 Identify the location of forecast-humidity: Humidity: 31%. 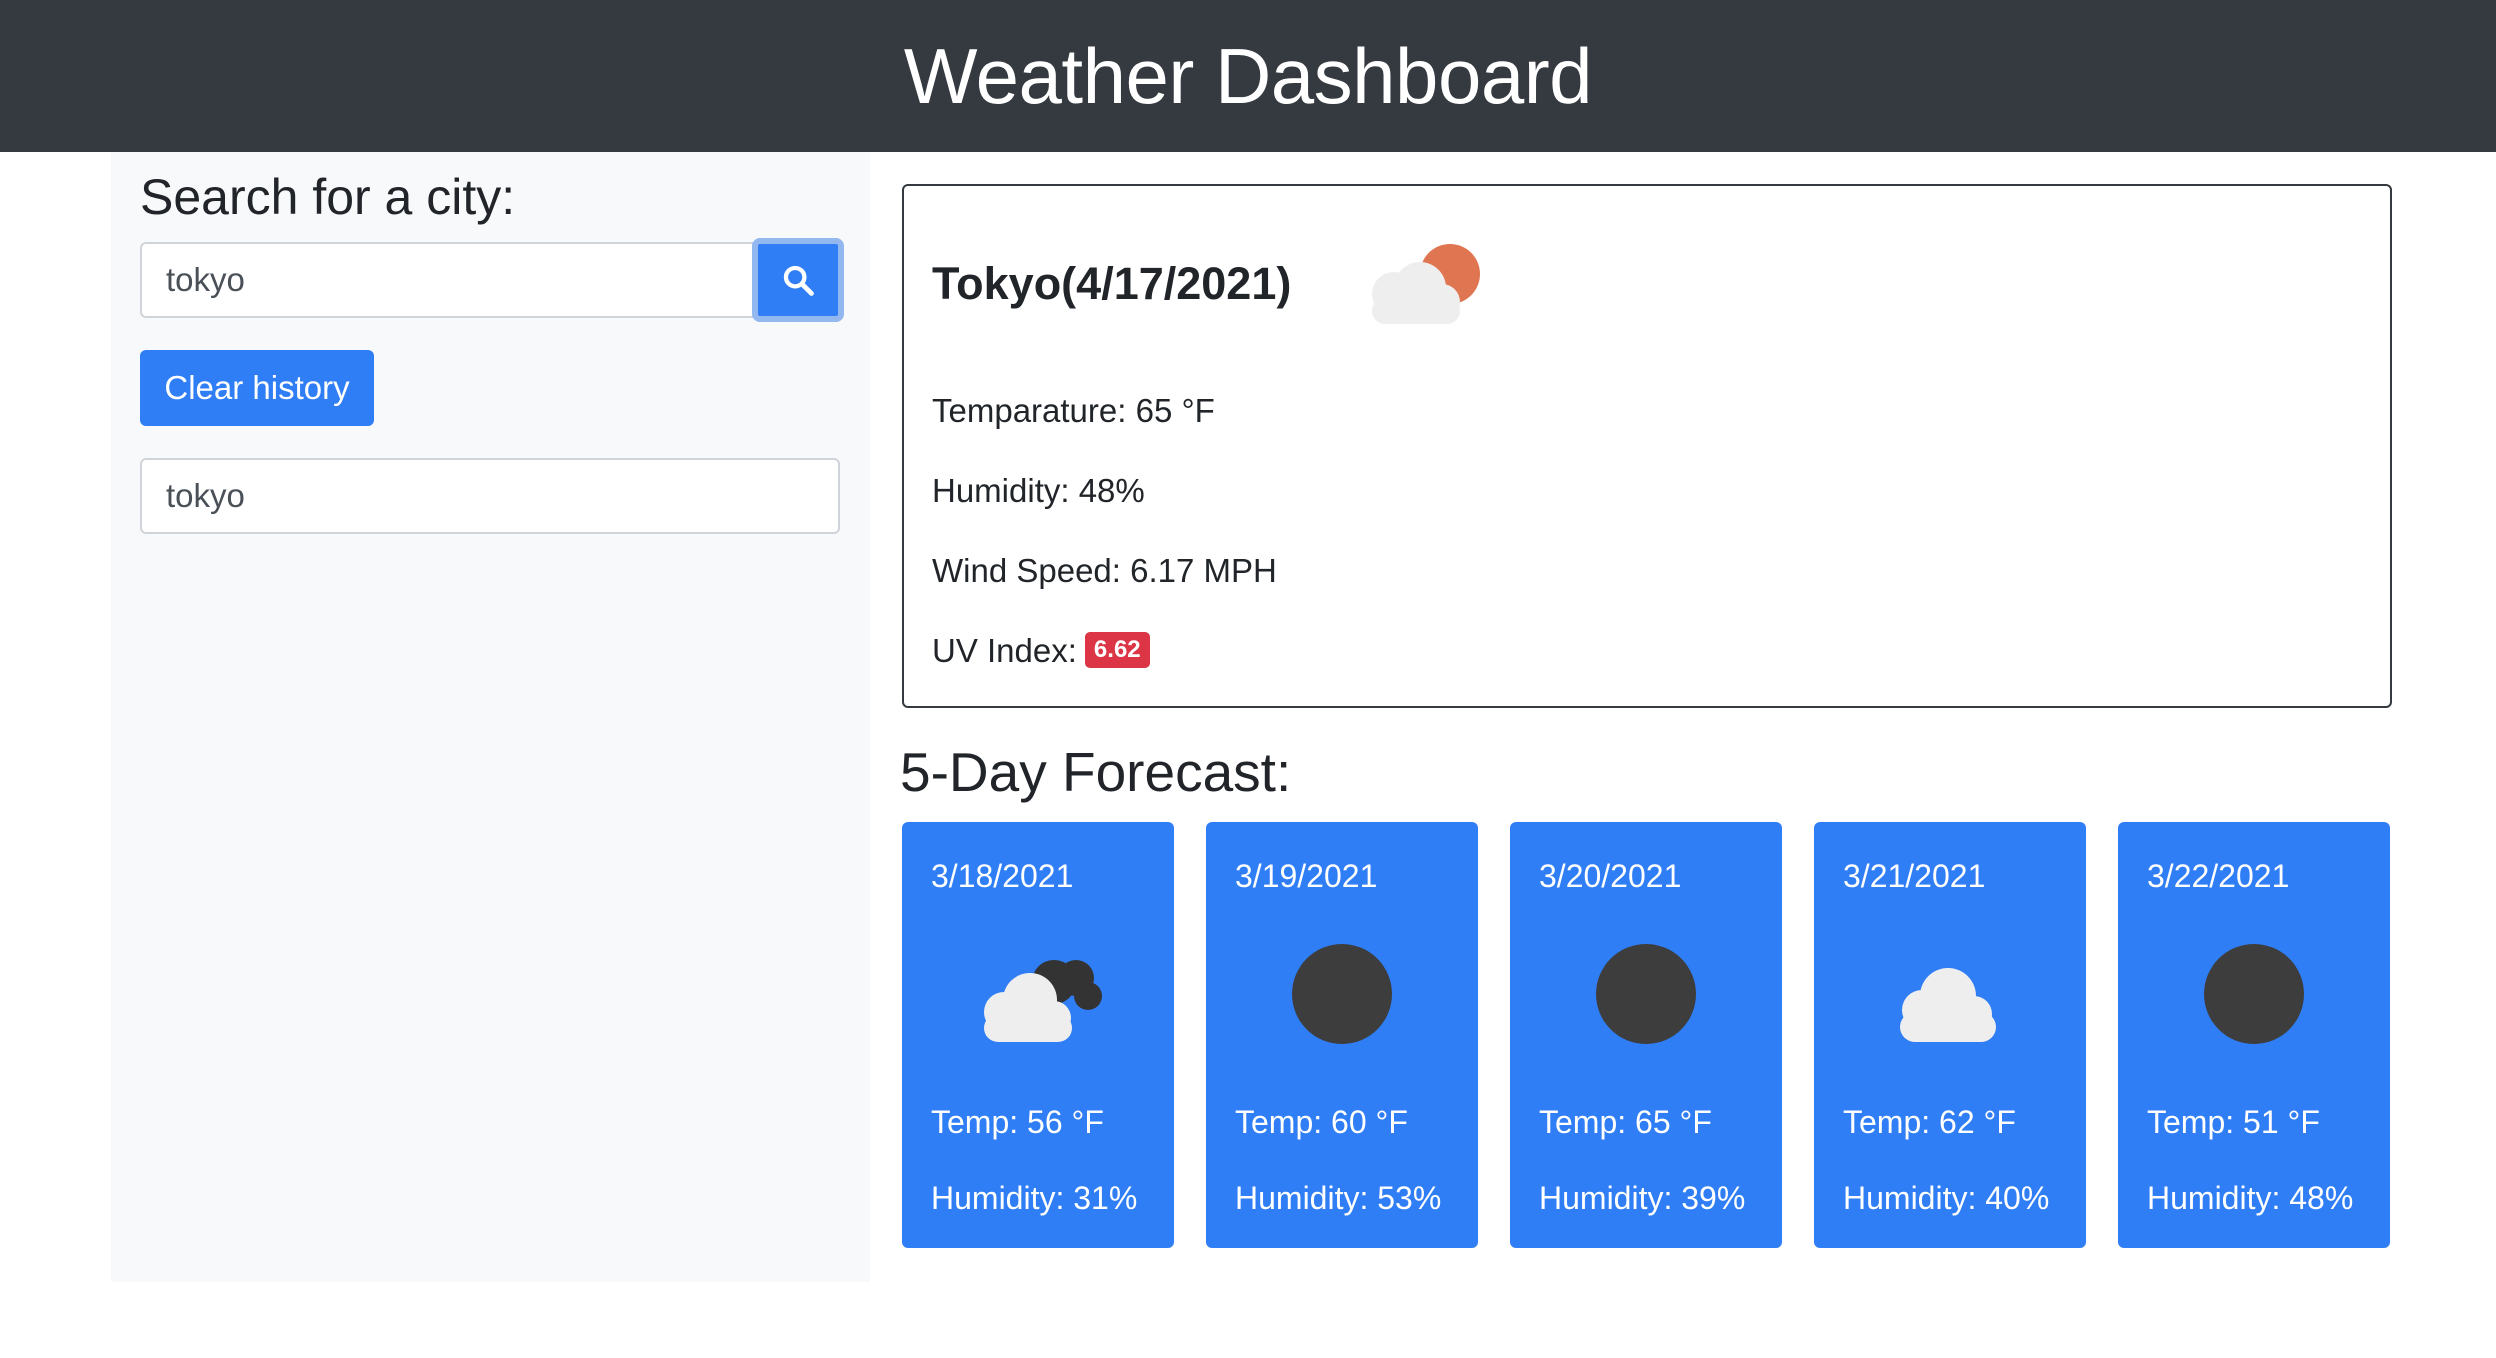
(1034, 1198).